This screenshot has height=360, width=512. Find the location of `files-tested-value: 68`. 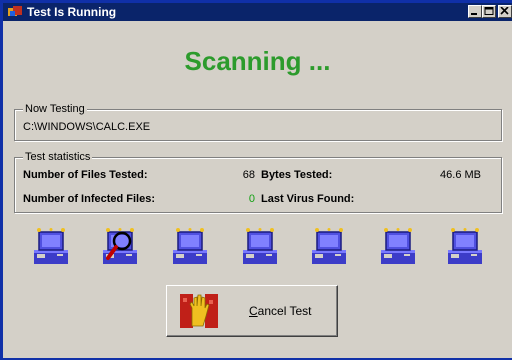

files-tested-value: 68 is located at coordinates (248, 175).